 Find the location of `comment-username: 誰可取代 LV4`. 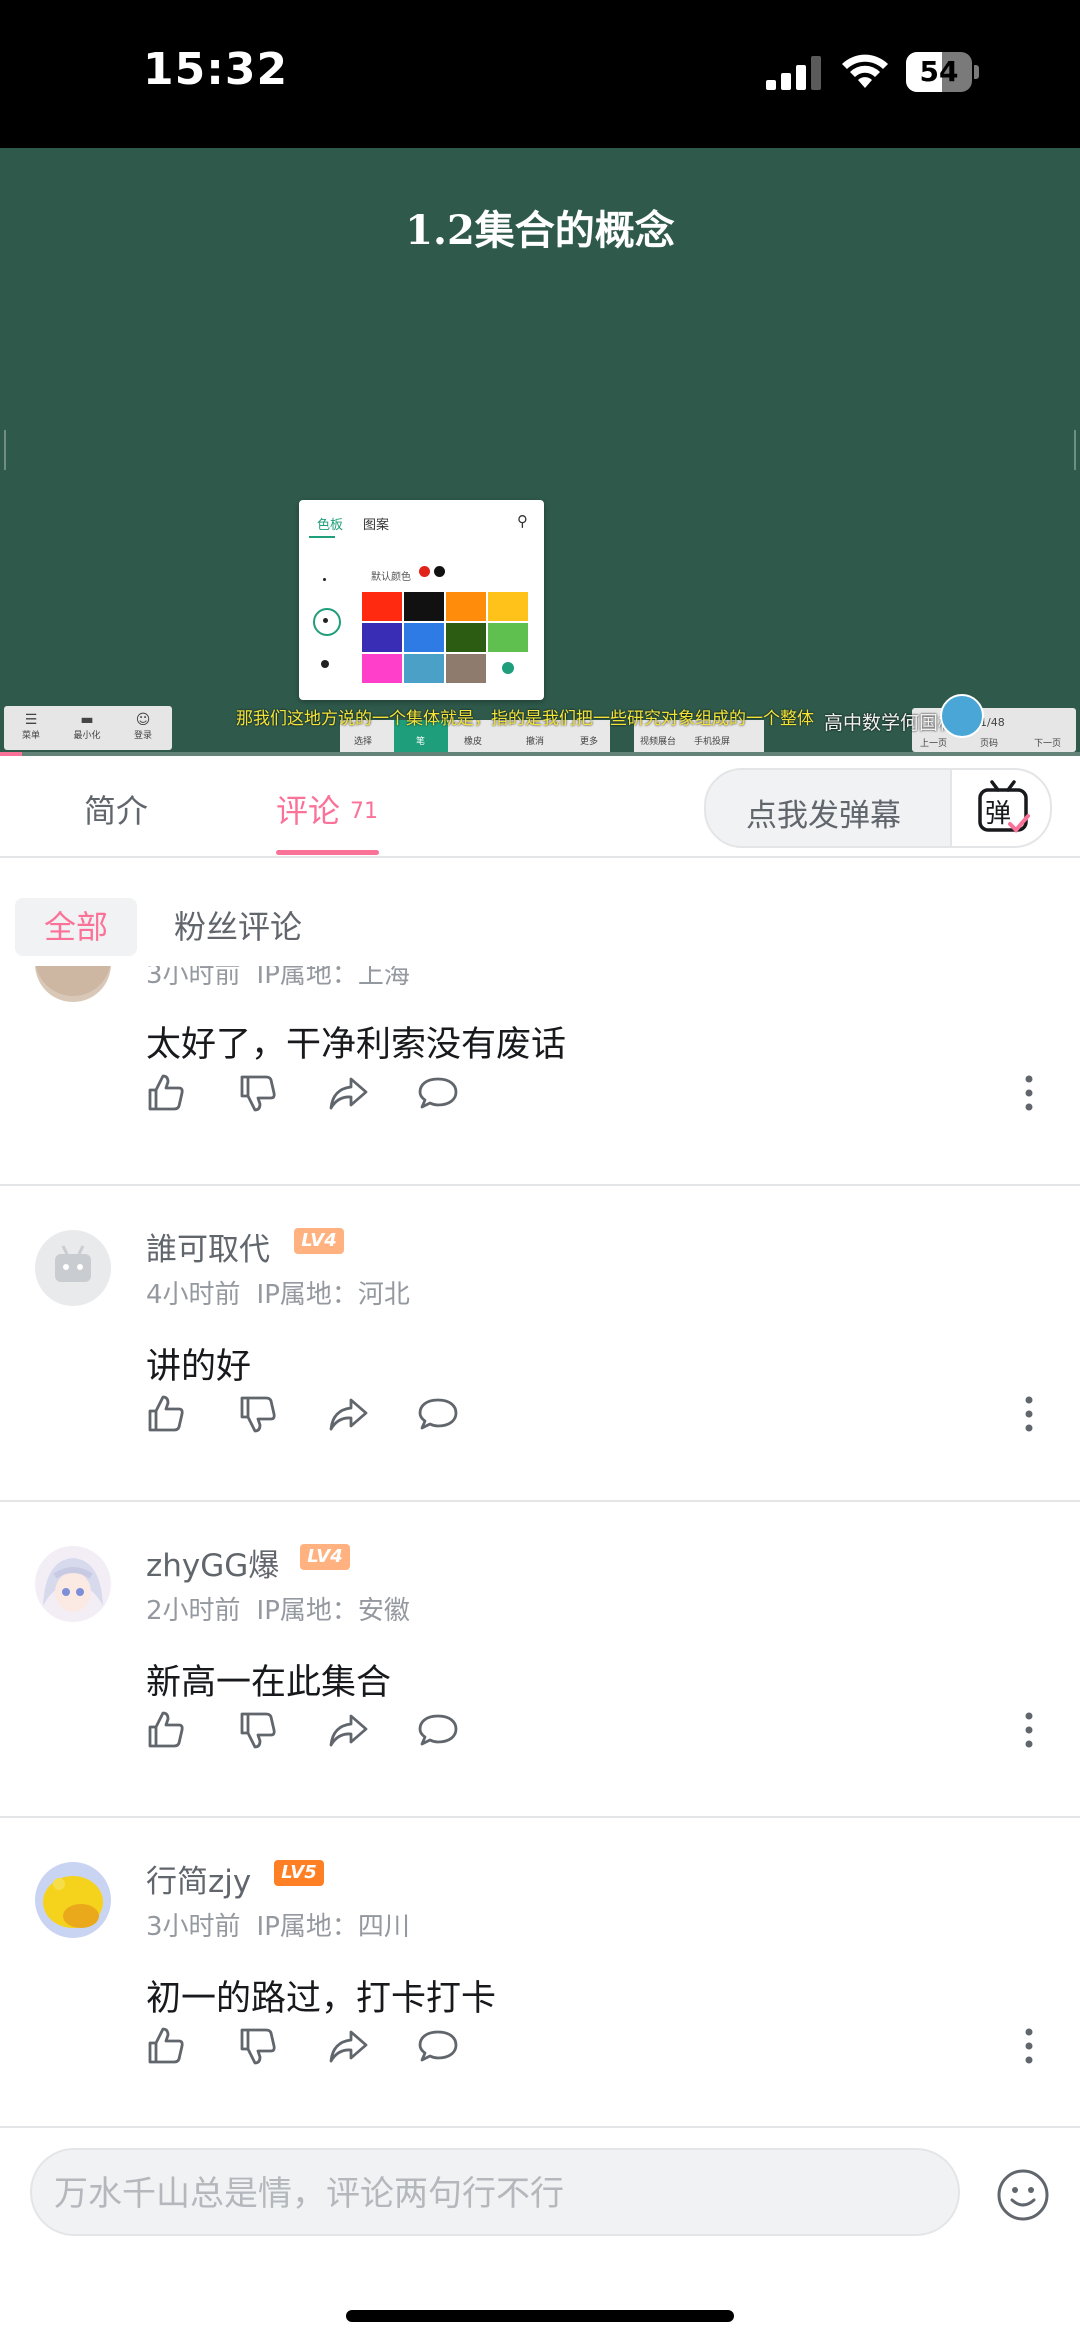

comment-username: 誰可取代 LV4 is located at coordinates (245, 1246).